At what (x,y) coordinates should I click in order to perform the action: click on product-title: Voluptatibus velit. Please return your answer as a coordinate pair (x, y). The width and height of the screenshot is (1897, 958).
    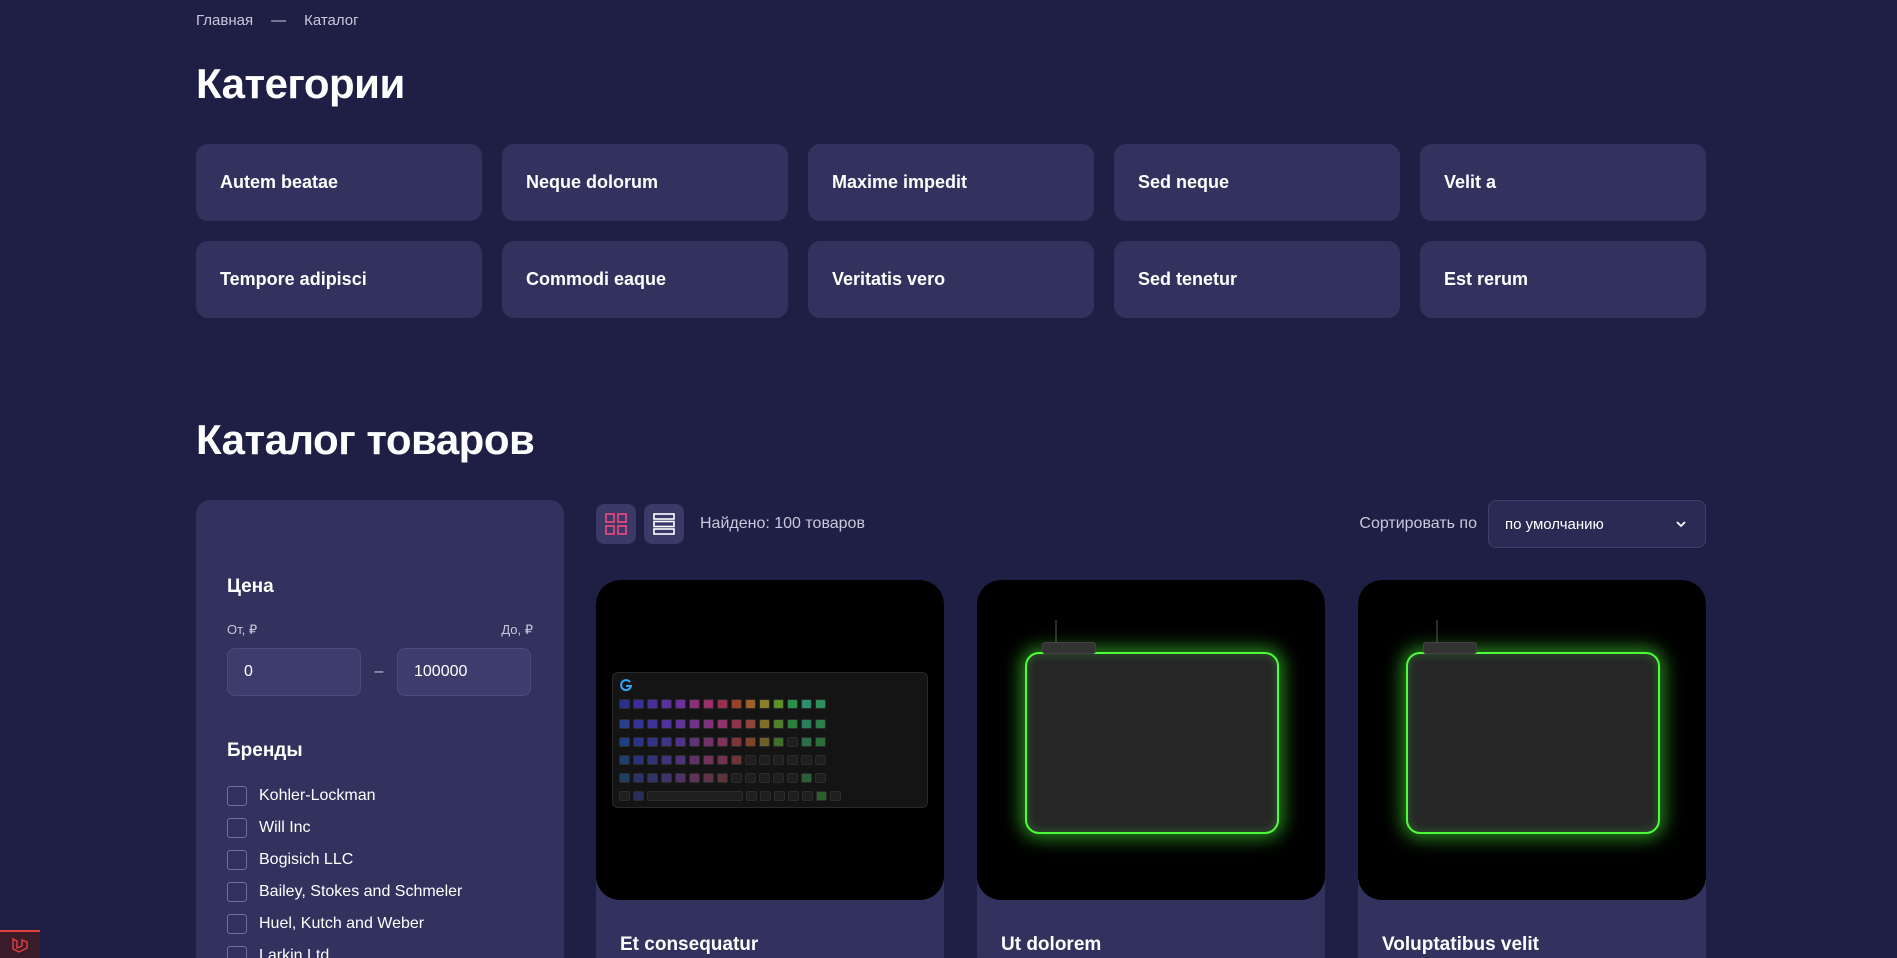
    Looking at the image, I should click on (1460, 945).